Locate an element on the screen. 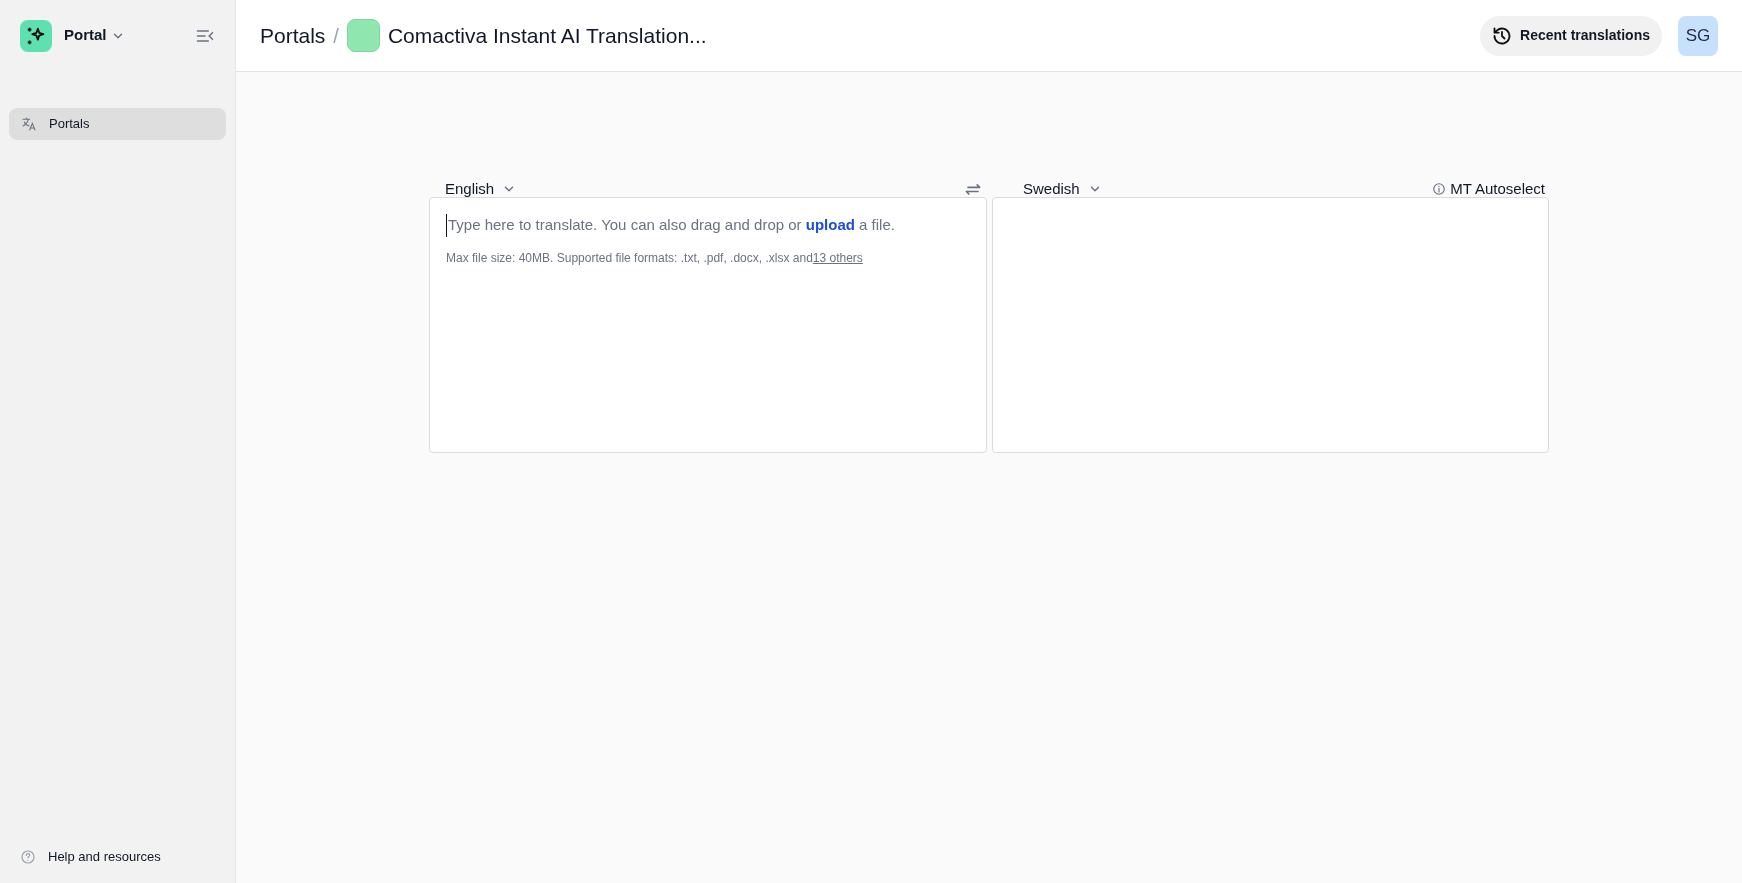 This screenshot has width=1742, height=883. upload-link: upload is located at coordinates (830, 224).